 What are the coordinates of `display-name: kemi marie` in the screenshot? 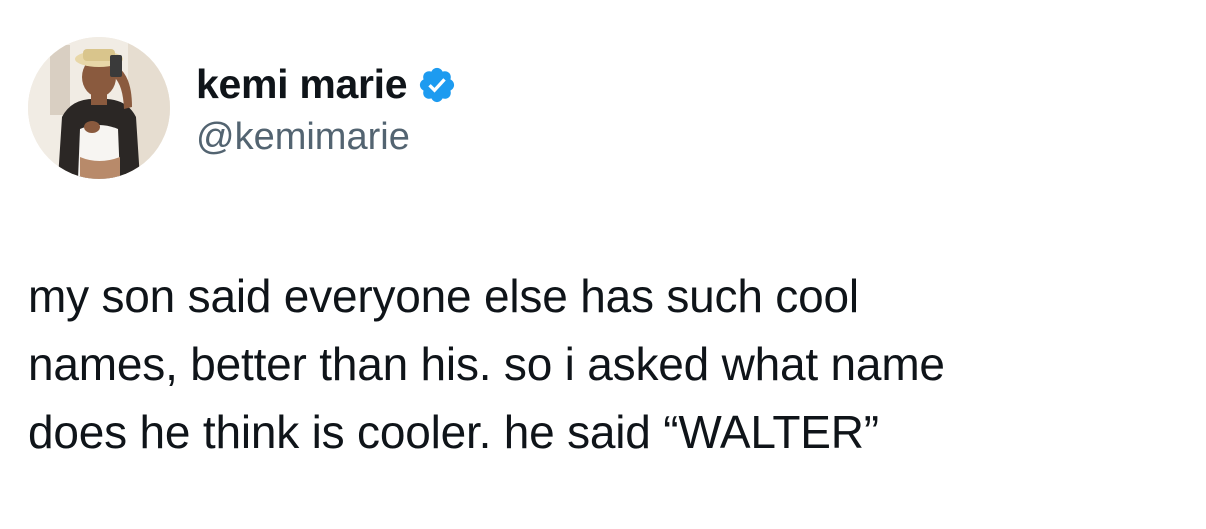 It's located at (302, 84).